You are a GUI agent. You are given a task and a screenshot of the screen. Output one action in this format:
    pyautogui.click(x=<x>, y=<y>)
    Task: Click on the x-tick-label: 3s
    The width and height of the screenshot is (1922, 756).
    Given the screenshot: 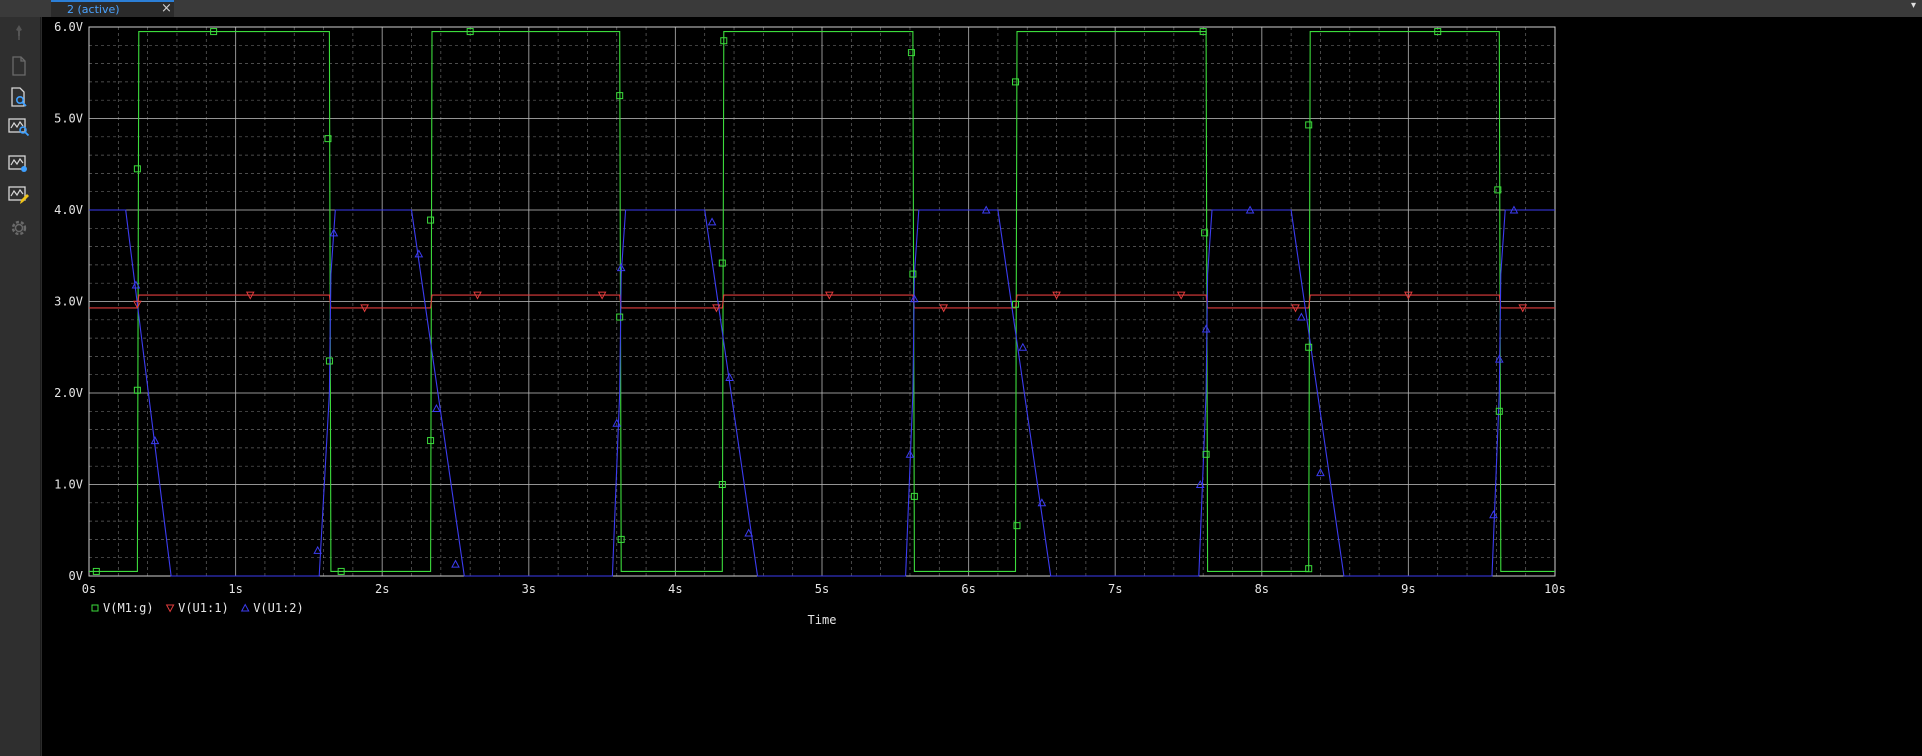 What is the action you would take?
    pyautogui.click(x=529, y=589)
    